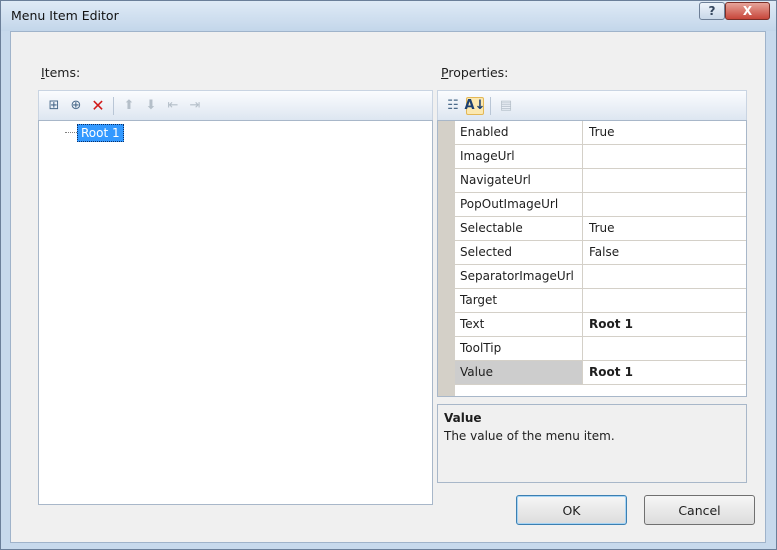  Describe the element at coordinates (235, 105) in the screenshot. I see `items-toolbar: ⊞ ⊕ ✕ ⬆ ⬇ ⇤ ⇥` at that location.